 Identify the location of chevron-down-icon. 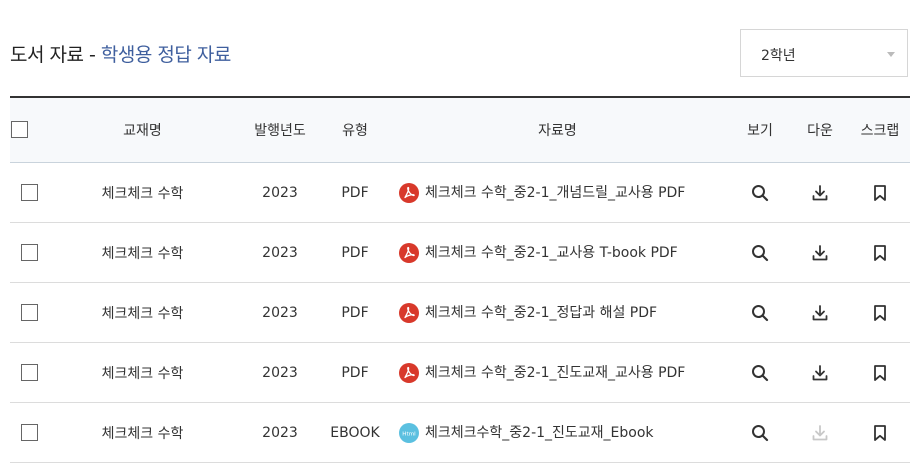
(891, 54).